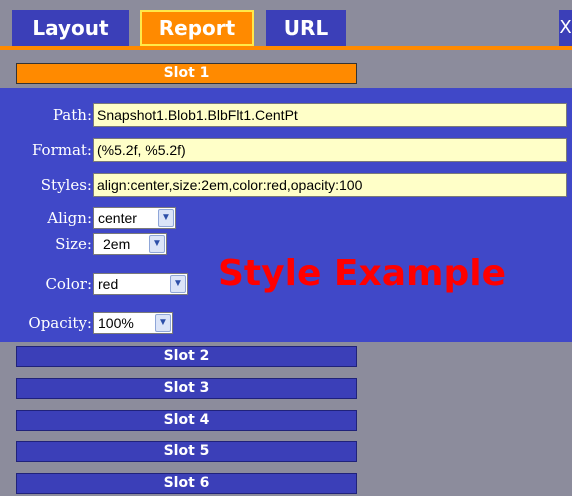  I want to click on size-select-value: 2em, so click(117, 244).